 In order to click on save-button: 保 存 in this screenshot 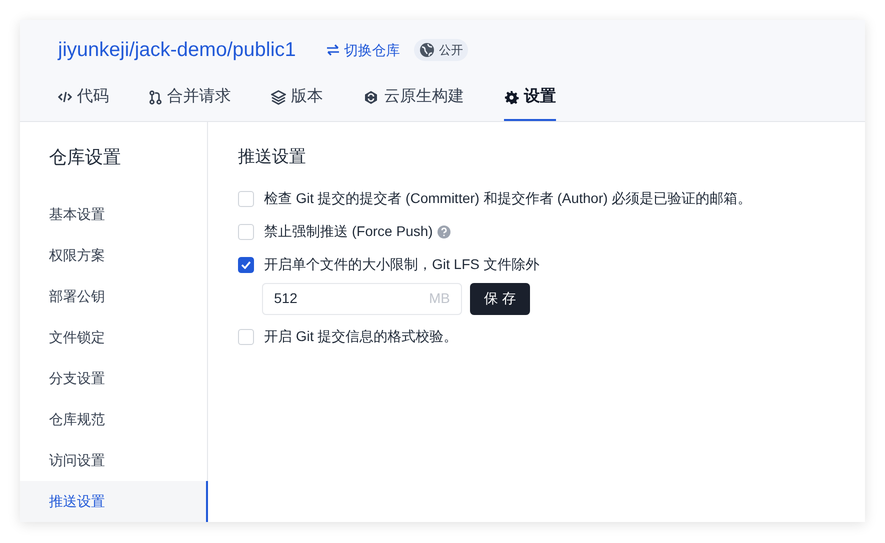, I will do `click(500, 298)`.